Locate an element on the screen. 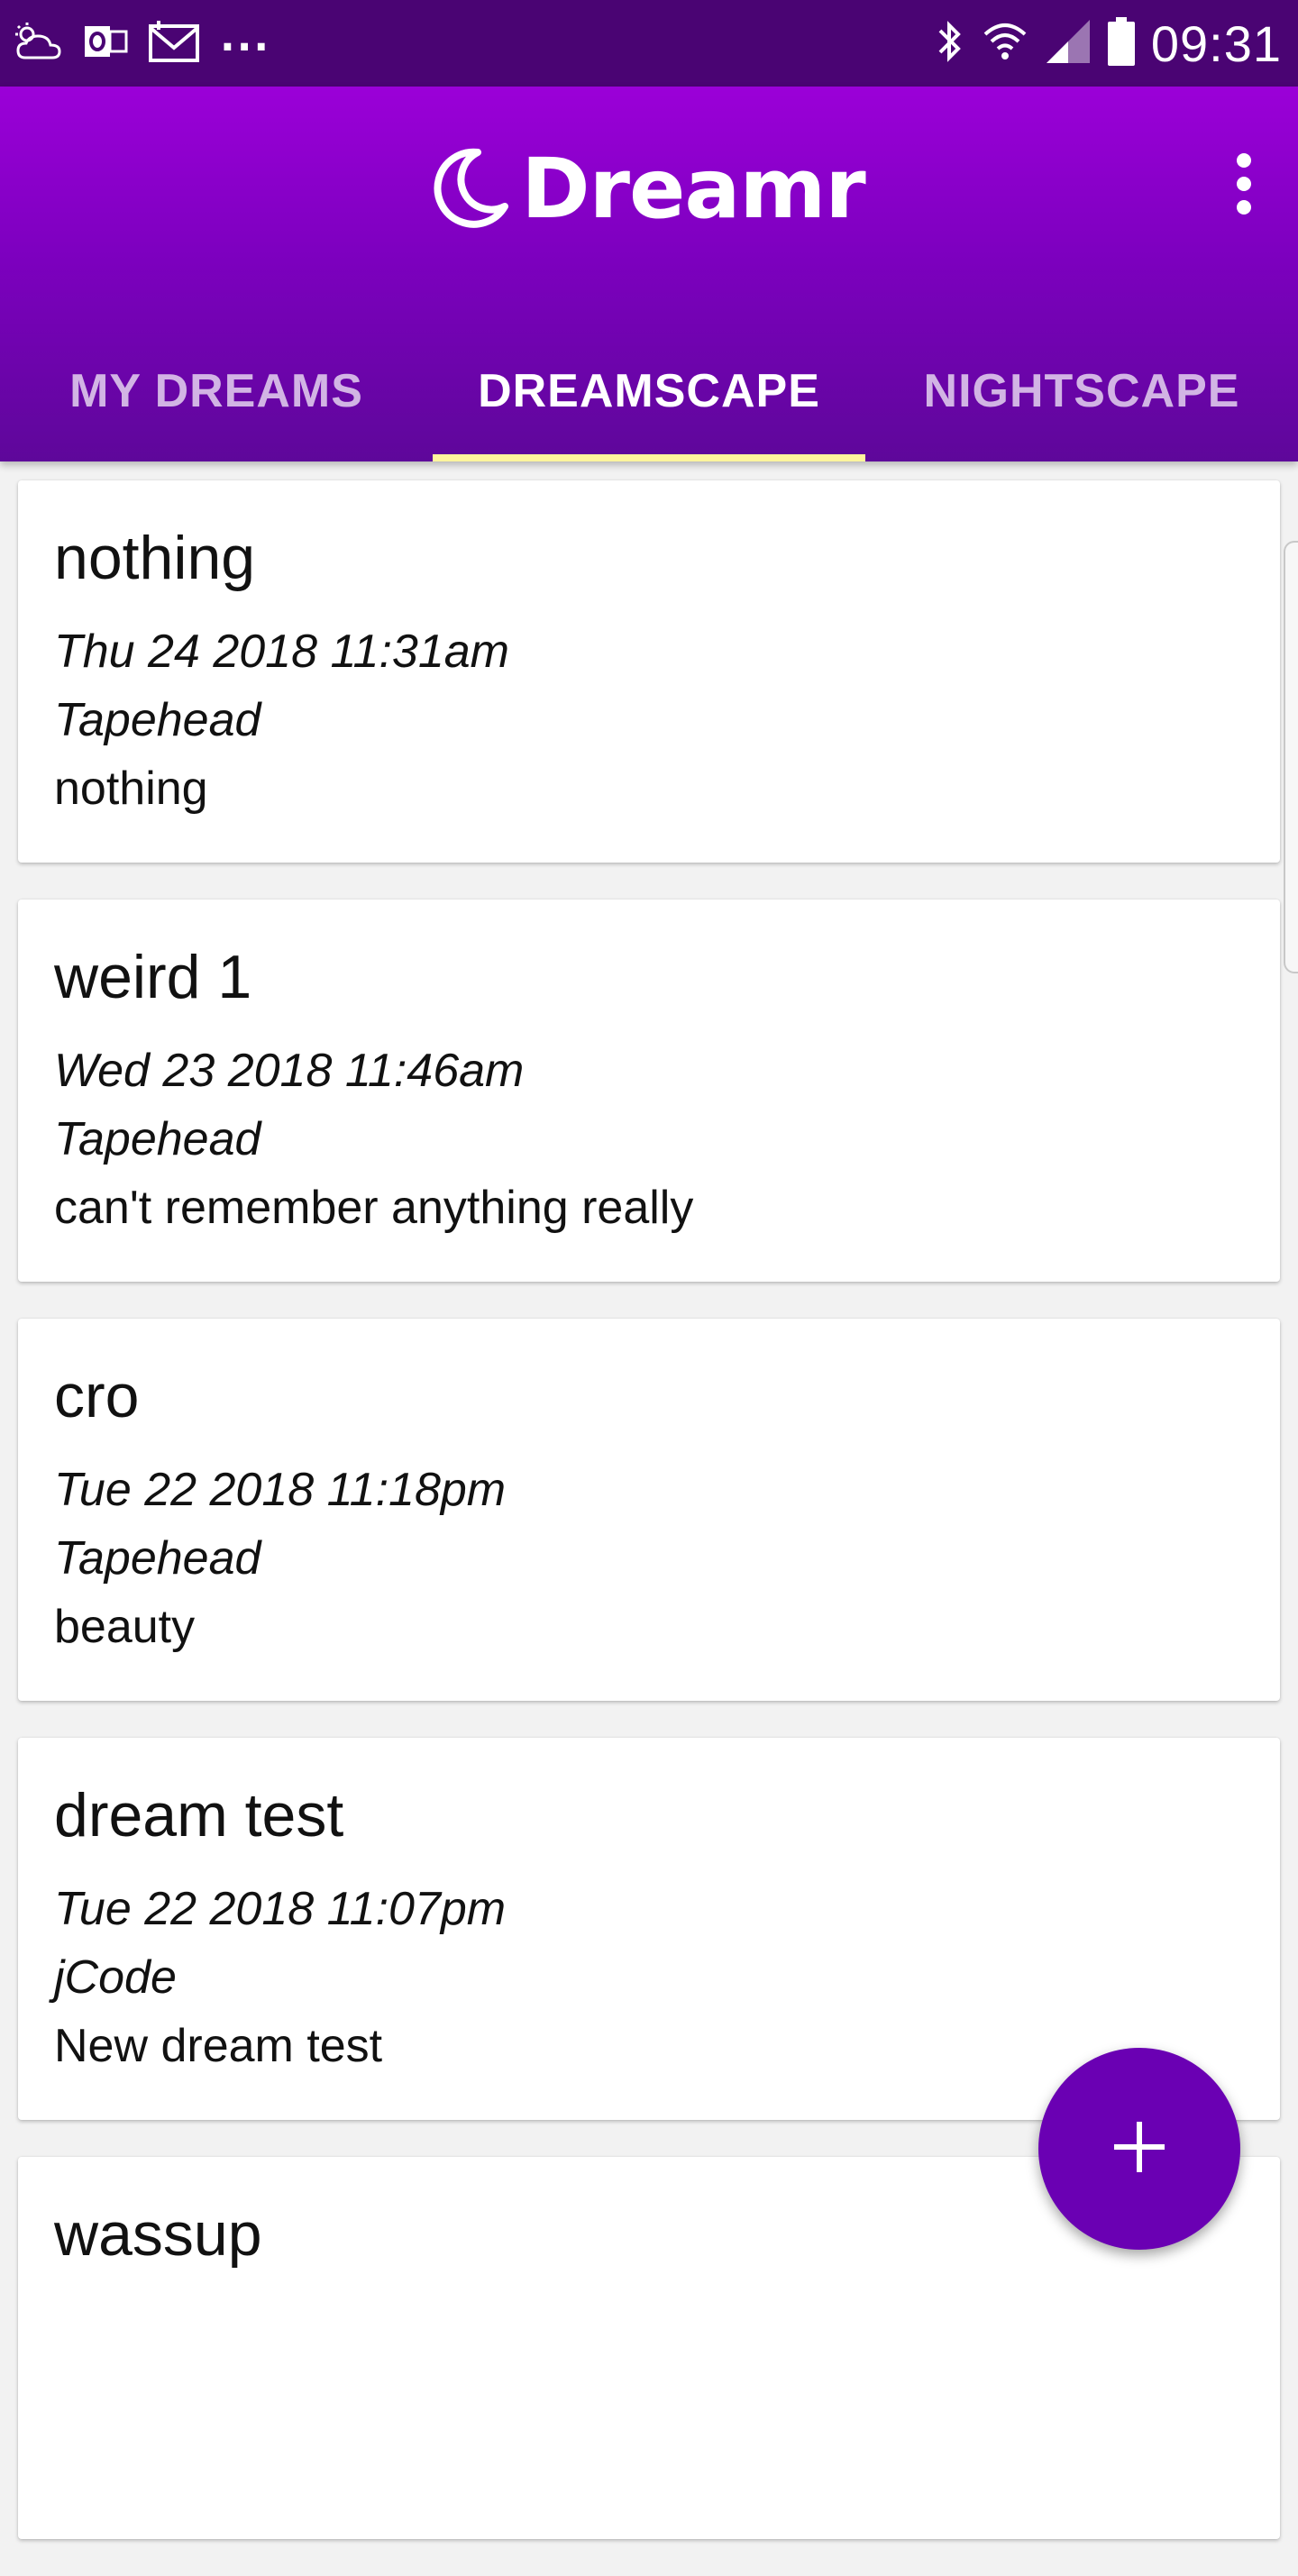  dream-text: nothing is located at coordinates (131, 789).